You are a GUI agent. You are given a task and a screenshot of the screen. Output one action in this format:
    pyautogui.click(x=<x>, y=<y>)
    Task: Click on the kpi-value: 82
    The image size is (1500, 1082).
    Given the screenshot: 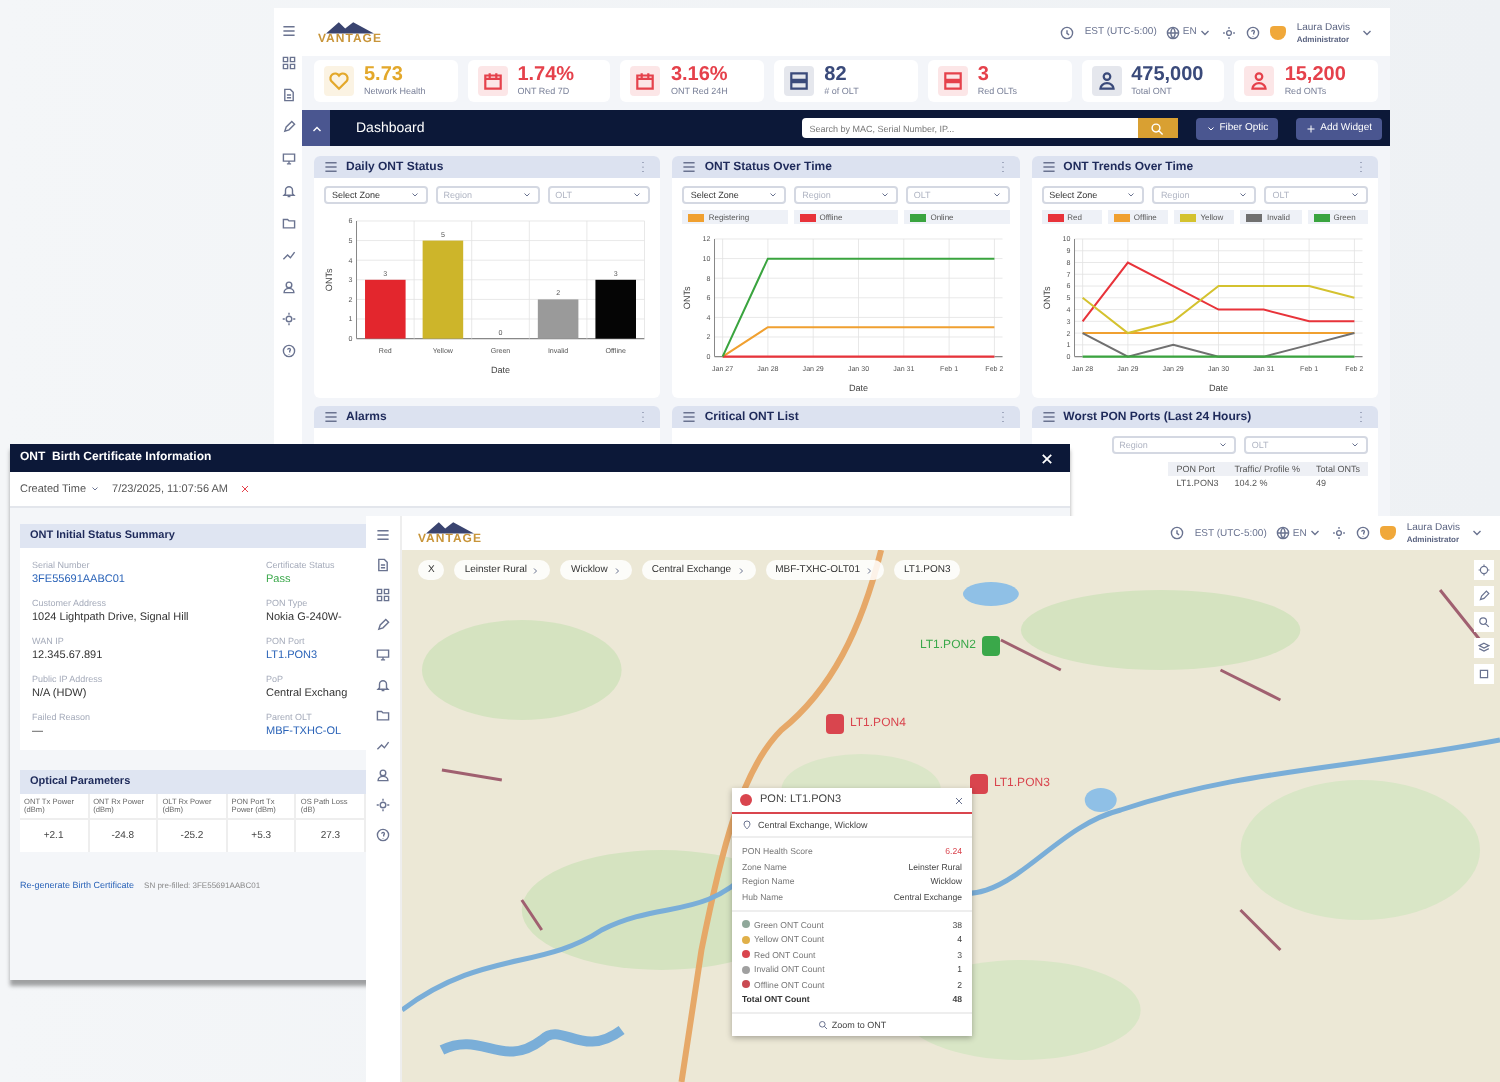 What is the action you would take?
    pyautogui.click(x=836, y=76)
    